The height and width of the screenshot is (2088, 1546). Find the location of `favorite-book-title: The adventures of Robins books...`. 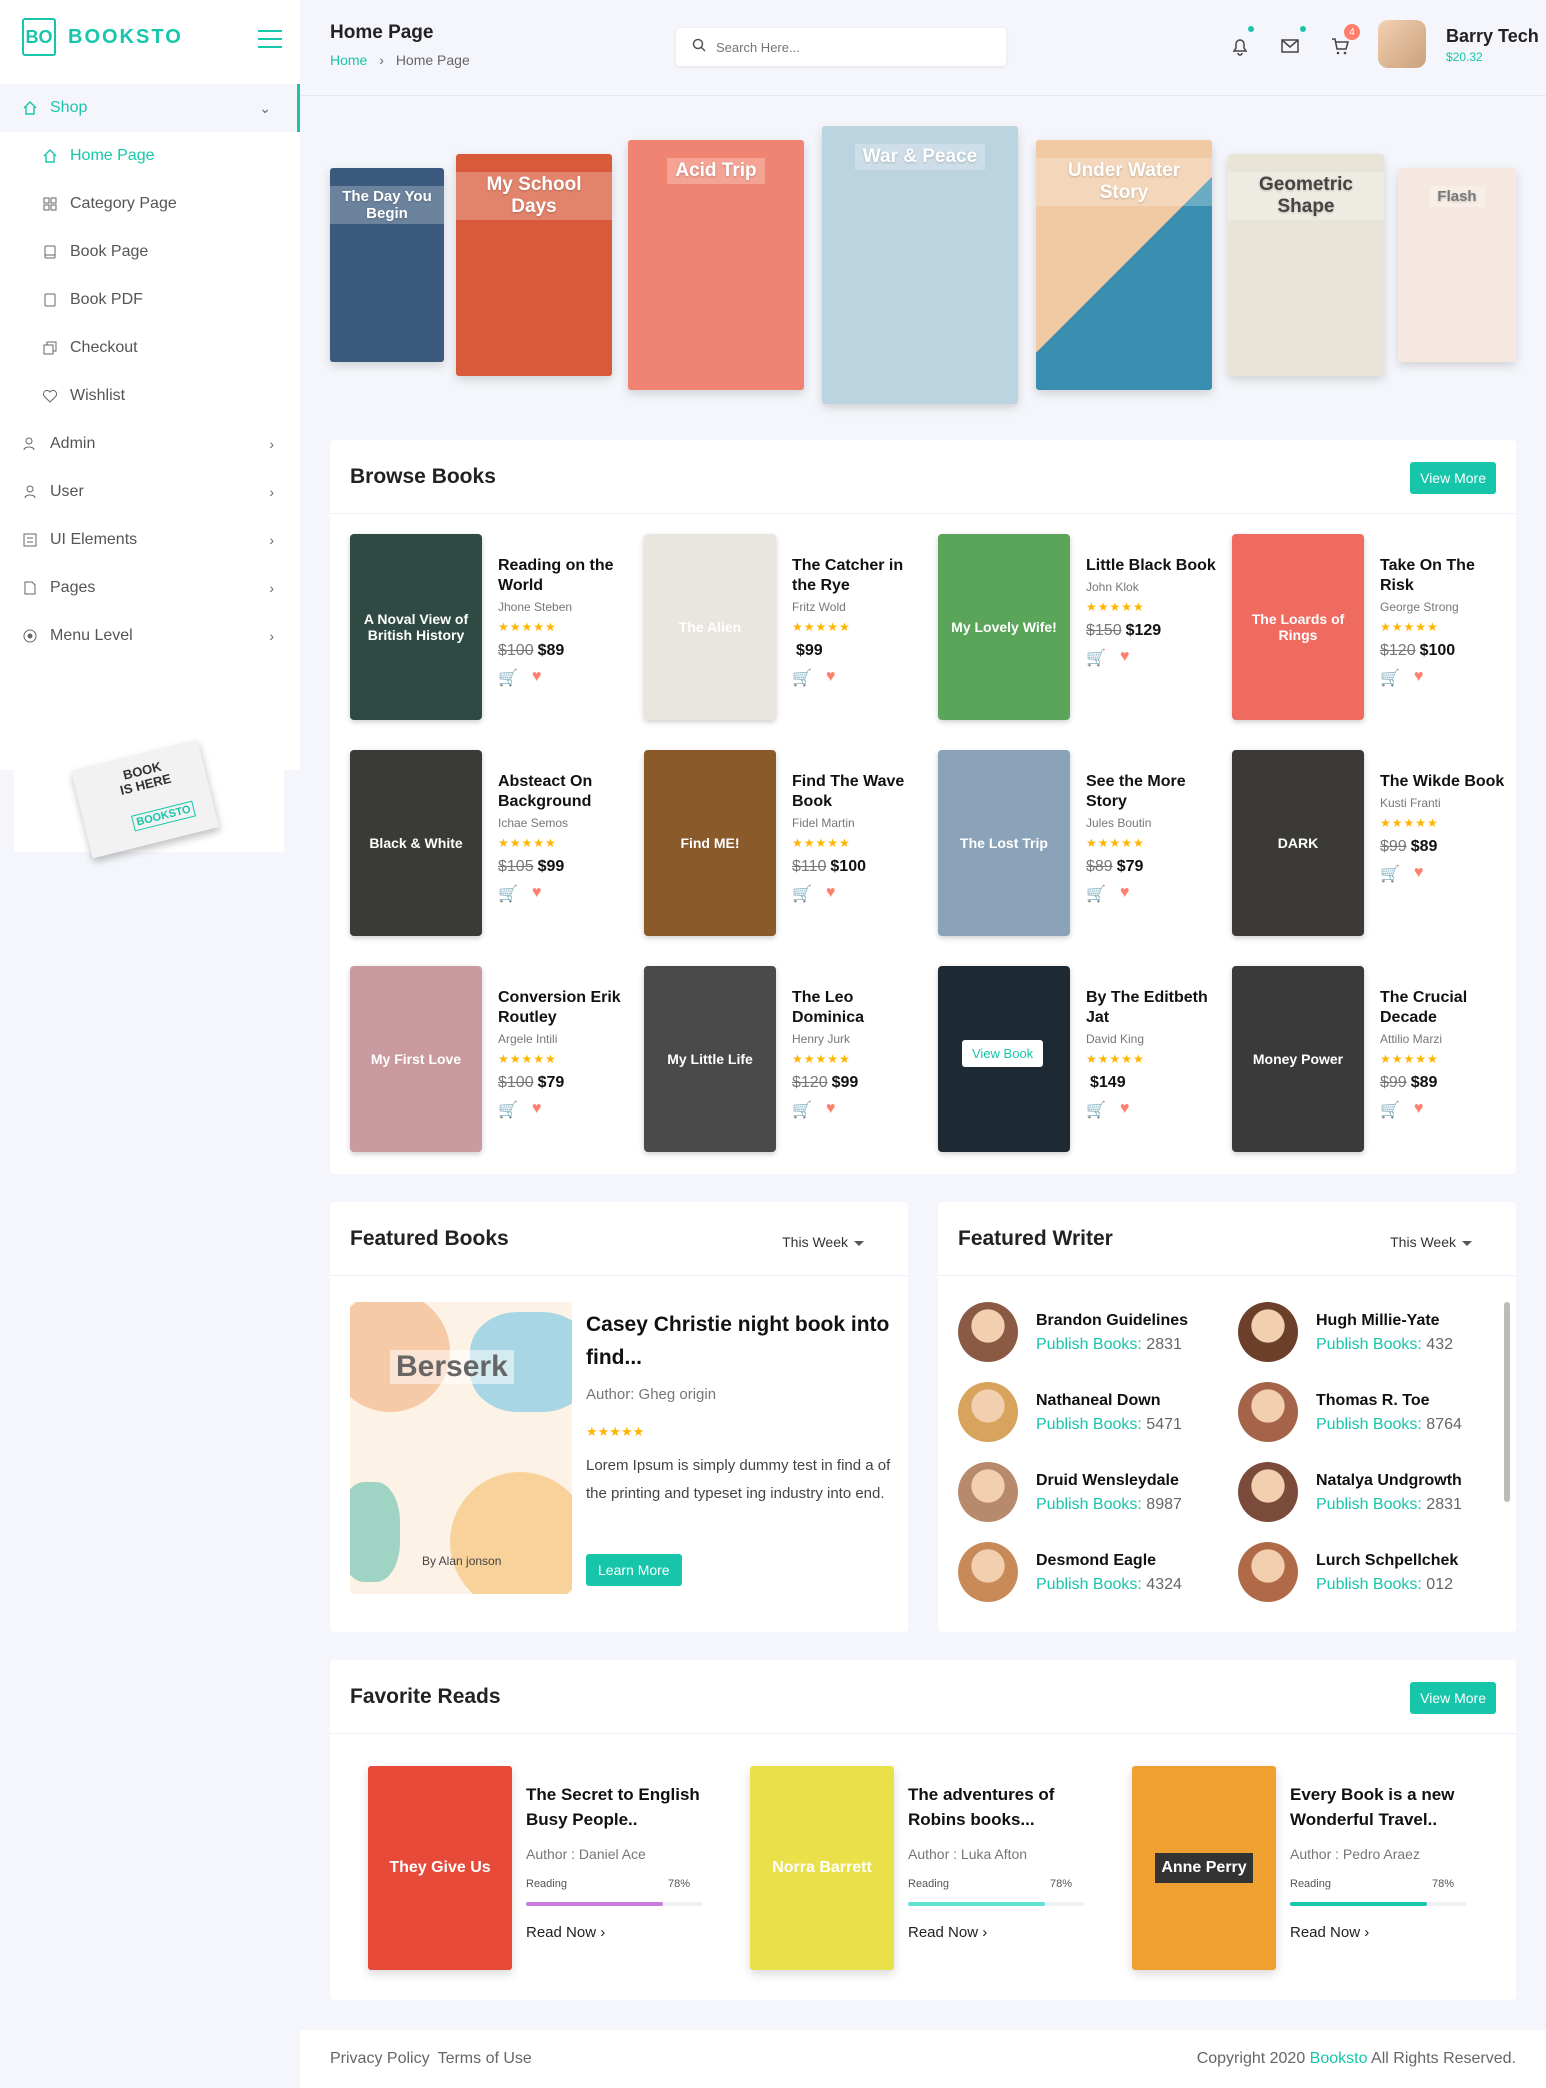

favorite-book-title: The adventures of Robins books... is located at coordinates (1003, 1807).